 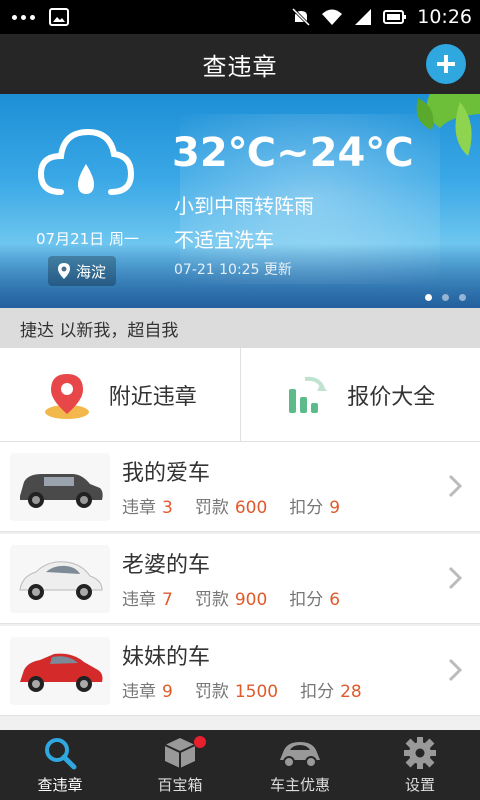 I want to click on car-stats: 违章 9 罚款 1500 扣分 28, so click(x=242, y=689).